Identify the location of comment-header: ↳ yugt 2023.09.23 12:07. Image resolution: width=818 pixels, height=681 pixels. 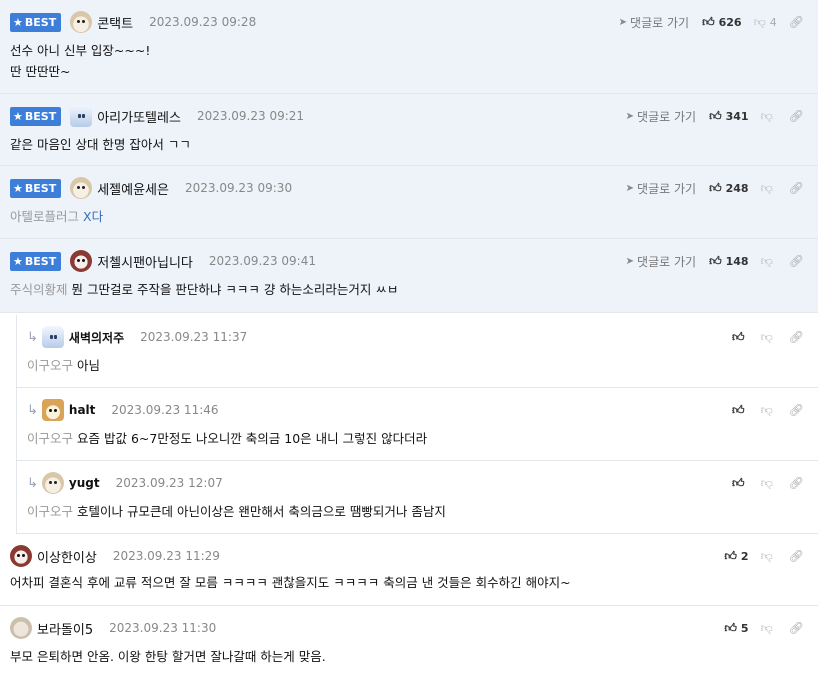
(125, 483).